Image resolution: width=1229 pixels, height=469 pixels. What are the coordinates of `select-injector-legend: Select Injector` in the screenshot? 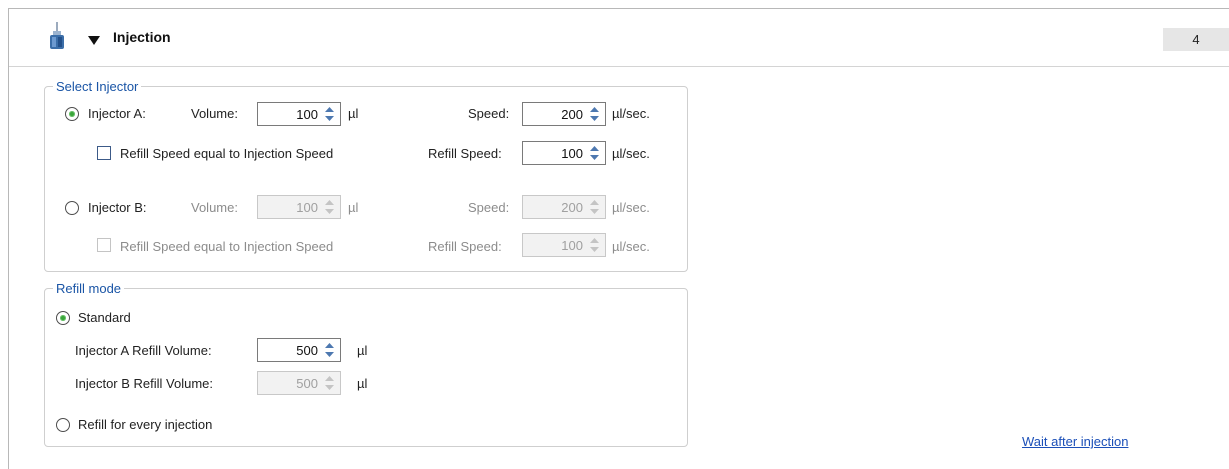 It's located at (97, 86).